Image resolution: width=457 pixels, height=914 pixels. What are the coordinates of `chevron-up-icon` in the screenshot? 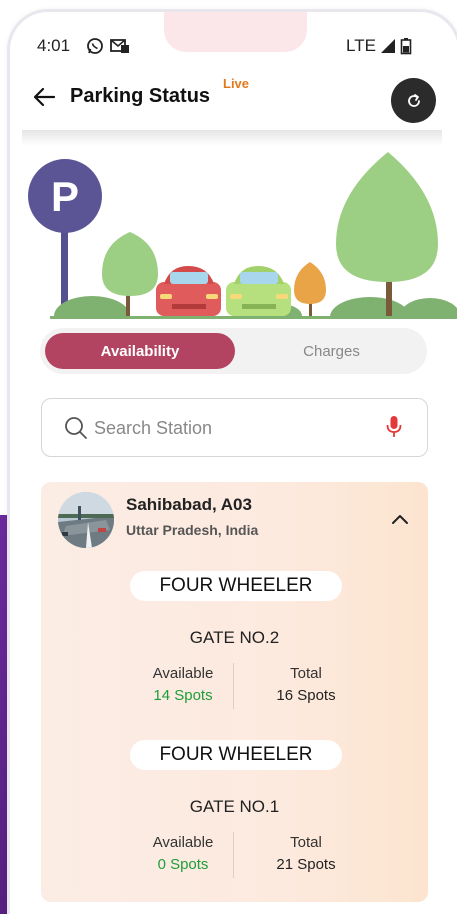 It's located at (400, 519).